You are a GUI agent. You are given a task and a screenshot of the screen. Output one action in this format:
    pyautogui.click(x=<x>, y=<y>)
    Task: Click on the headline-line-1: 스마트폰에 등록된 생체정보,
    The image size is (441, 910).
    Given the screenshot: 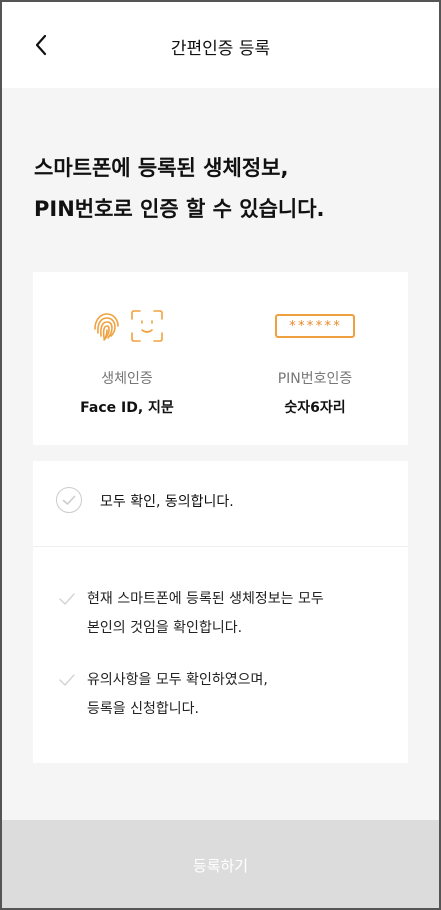 What is the action you would take?
    pyautogui.click(x=161, y=168)
    